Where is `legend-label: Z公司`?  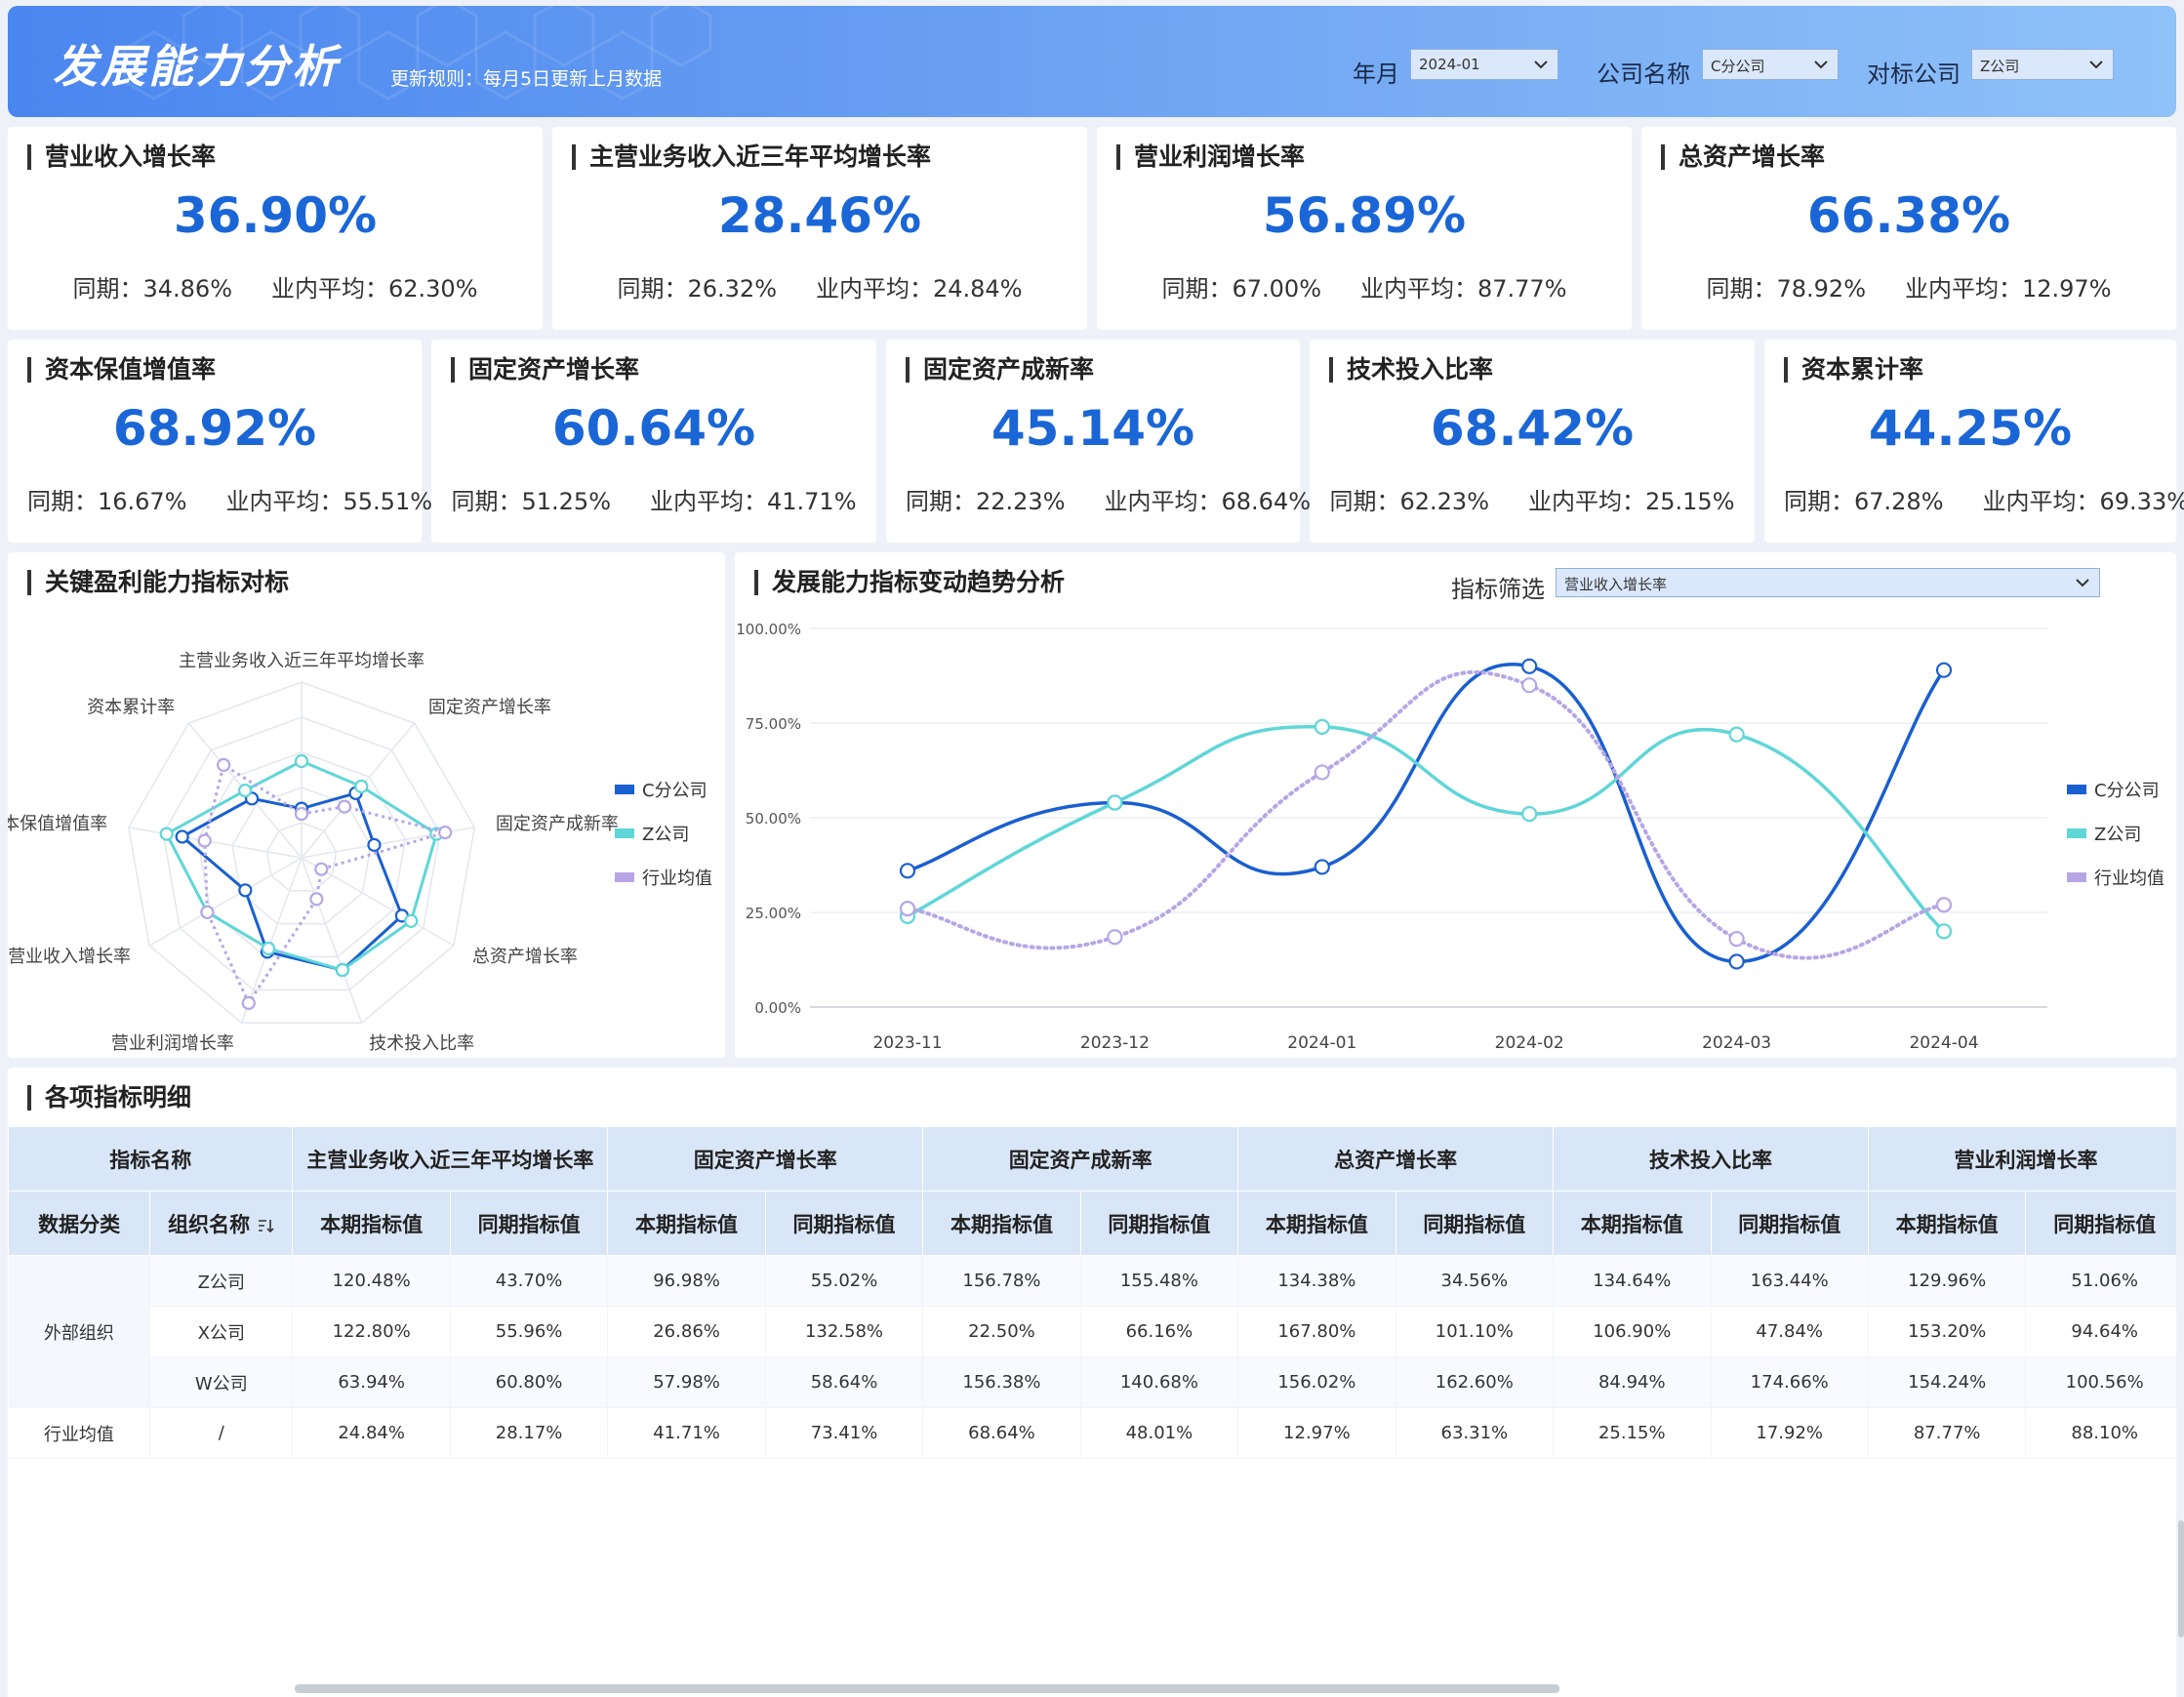
legend-label: Z公司 is located at coordinates (2118, 834).